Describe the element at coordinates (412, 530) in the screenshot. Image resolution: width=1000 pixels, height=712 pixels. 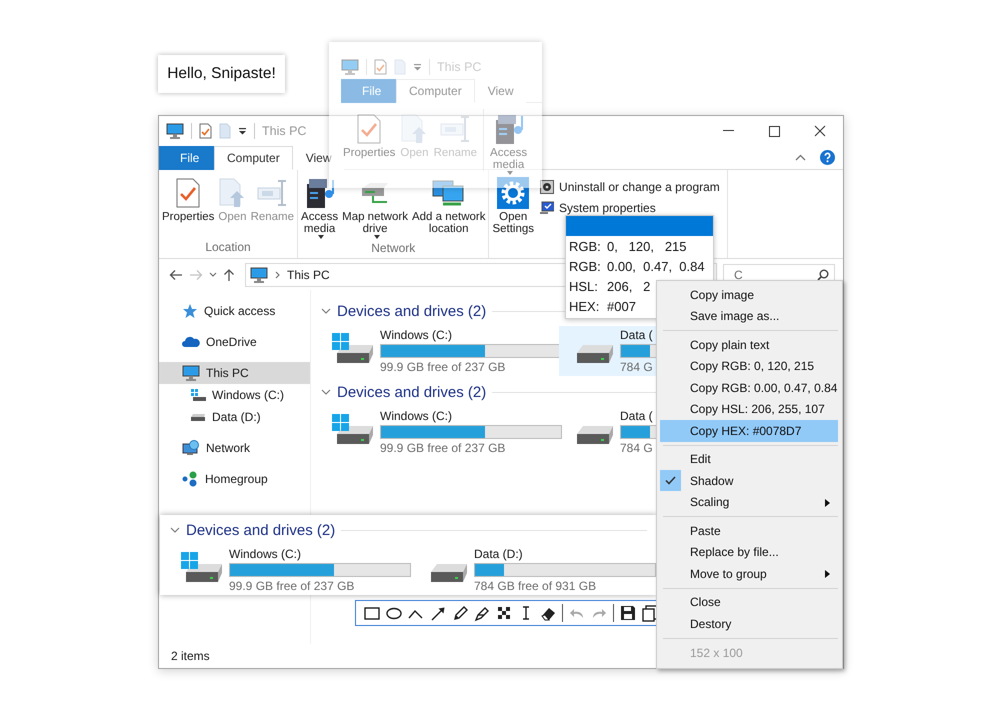
I see `group-header: Devices and drives (2)` at that location.